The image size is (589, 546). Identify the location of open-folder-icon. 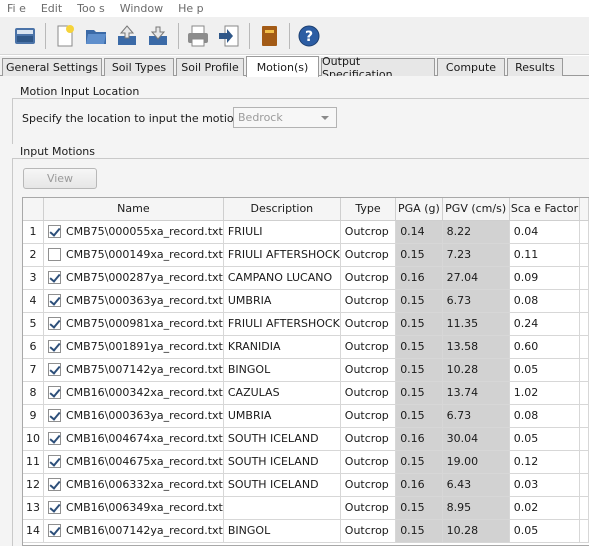
(96, 36).